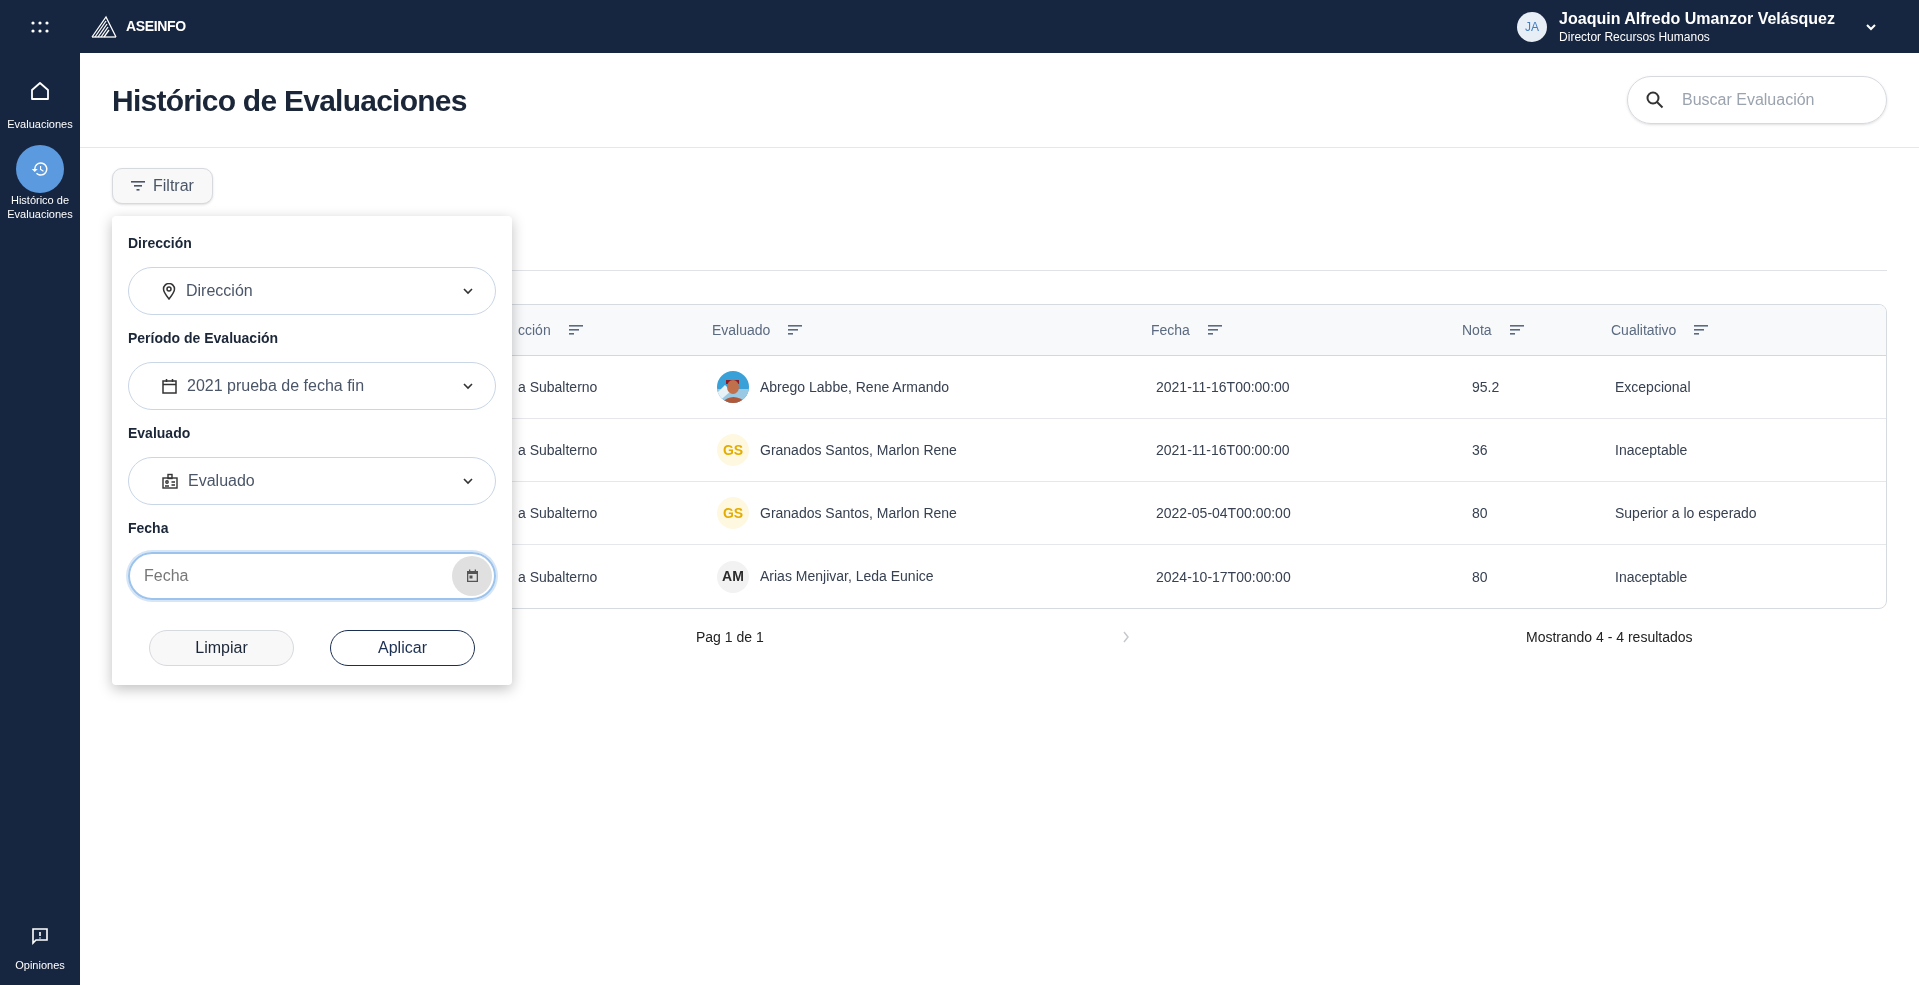  I want to click on table-cell: Excepcional, so click(1653, 387).